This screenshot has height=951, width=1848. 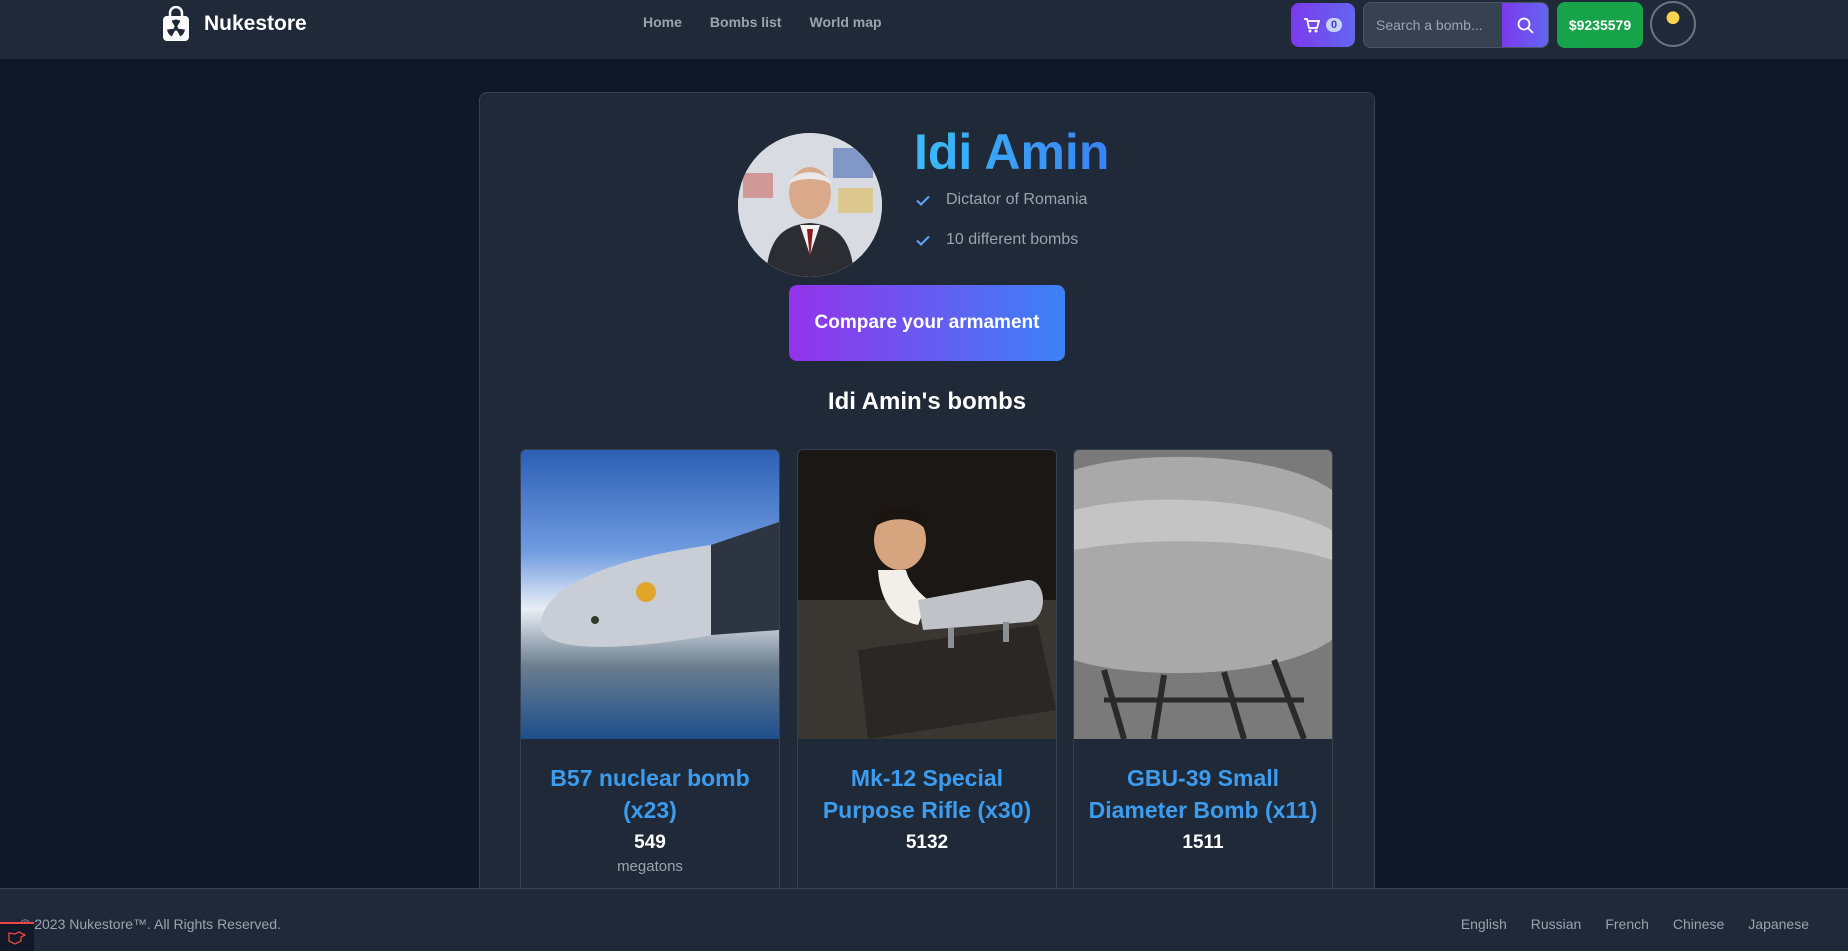 What do you see at coordinates (650, 794) in the screenshot?
I see `bomb-title: B57 nuclear bomb (x23)` at bounding box center [650, 794].